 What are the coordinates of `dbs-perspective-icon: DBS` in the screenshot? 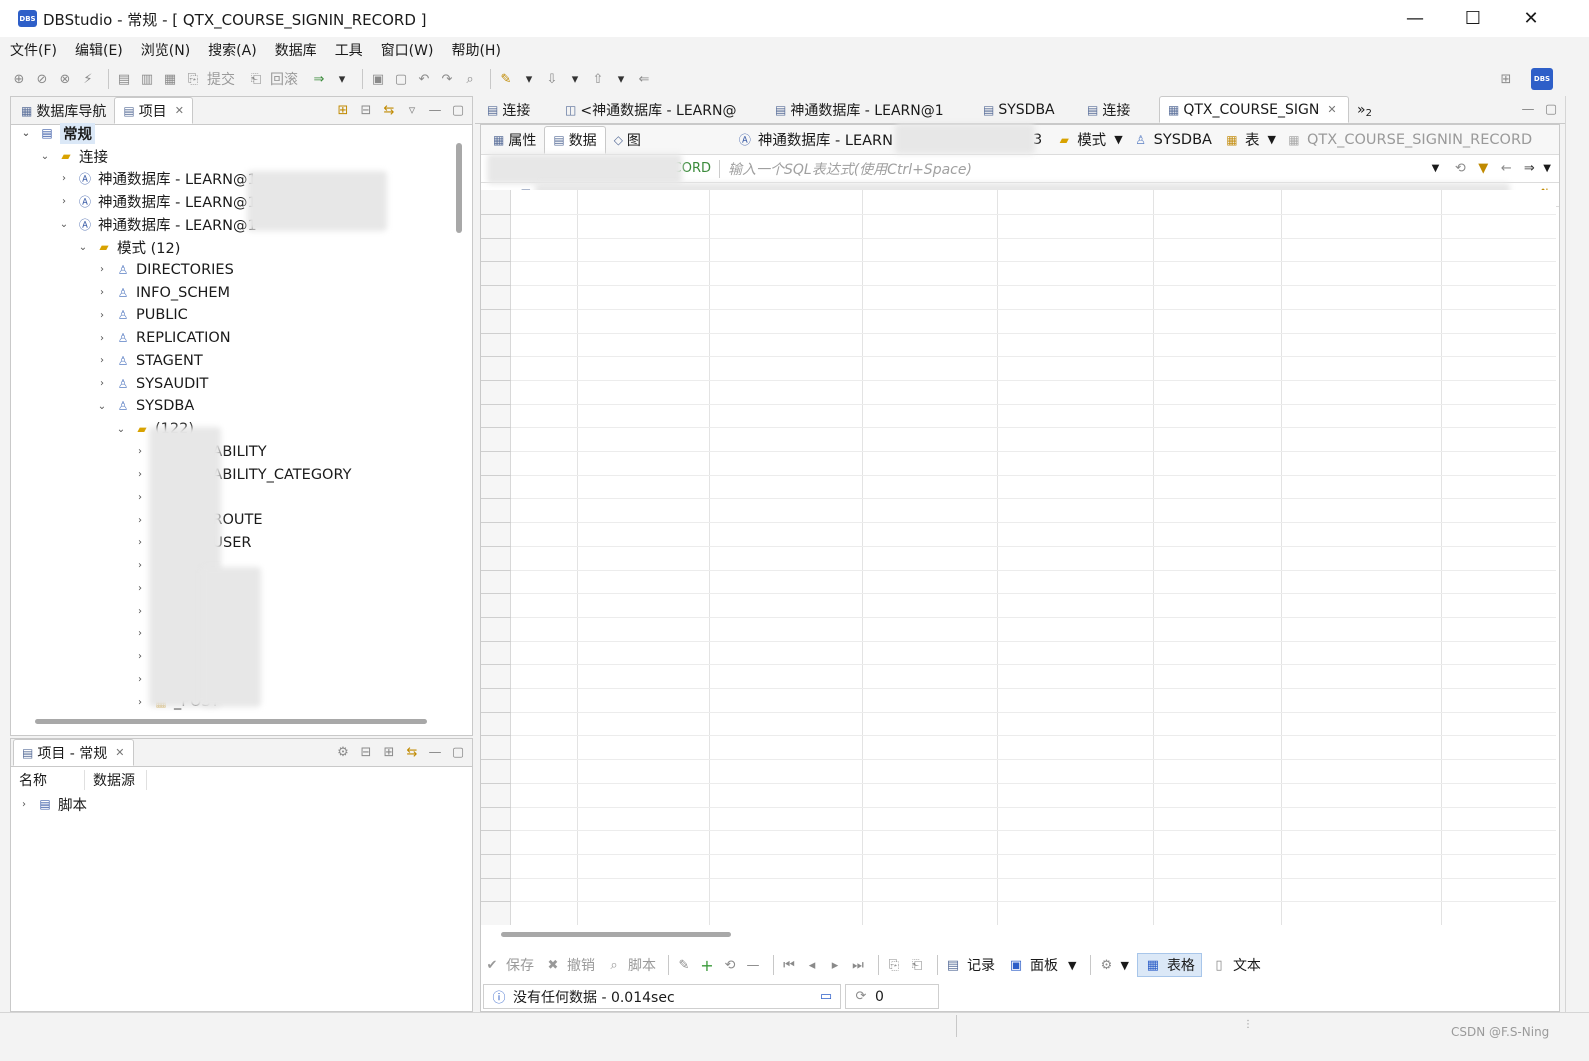 It's located at (1542, 79).